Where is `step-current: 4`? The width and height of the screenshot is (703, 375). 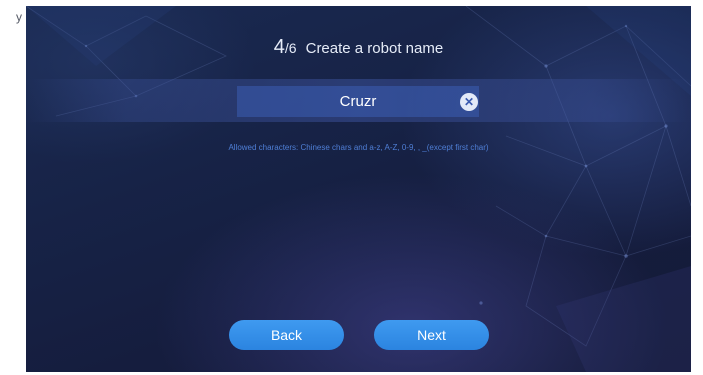
step-current: 4 is located at coordinates (279, 47).